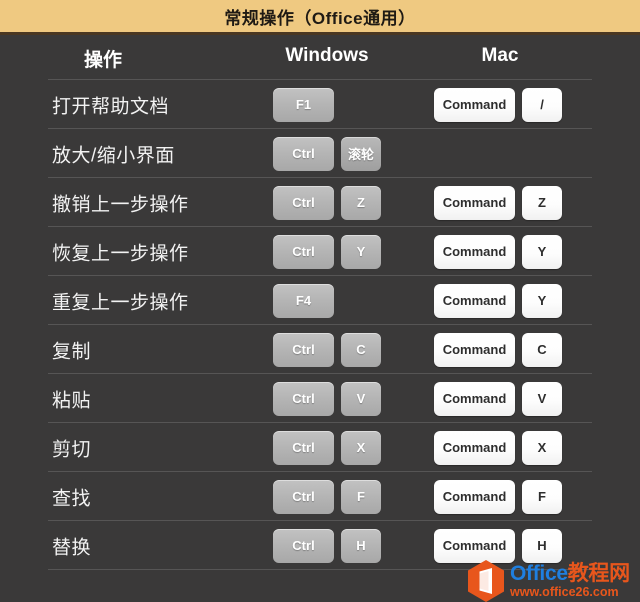  I want to click on table-row-content: 撤销上一步操作 Ctrl Z Command Z, so click(320, 202).